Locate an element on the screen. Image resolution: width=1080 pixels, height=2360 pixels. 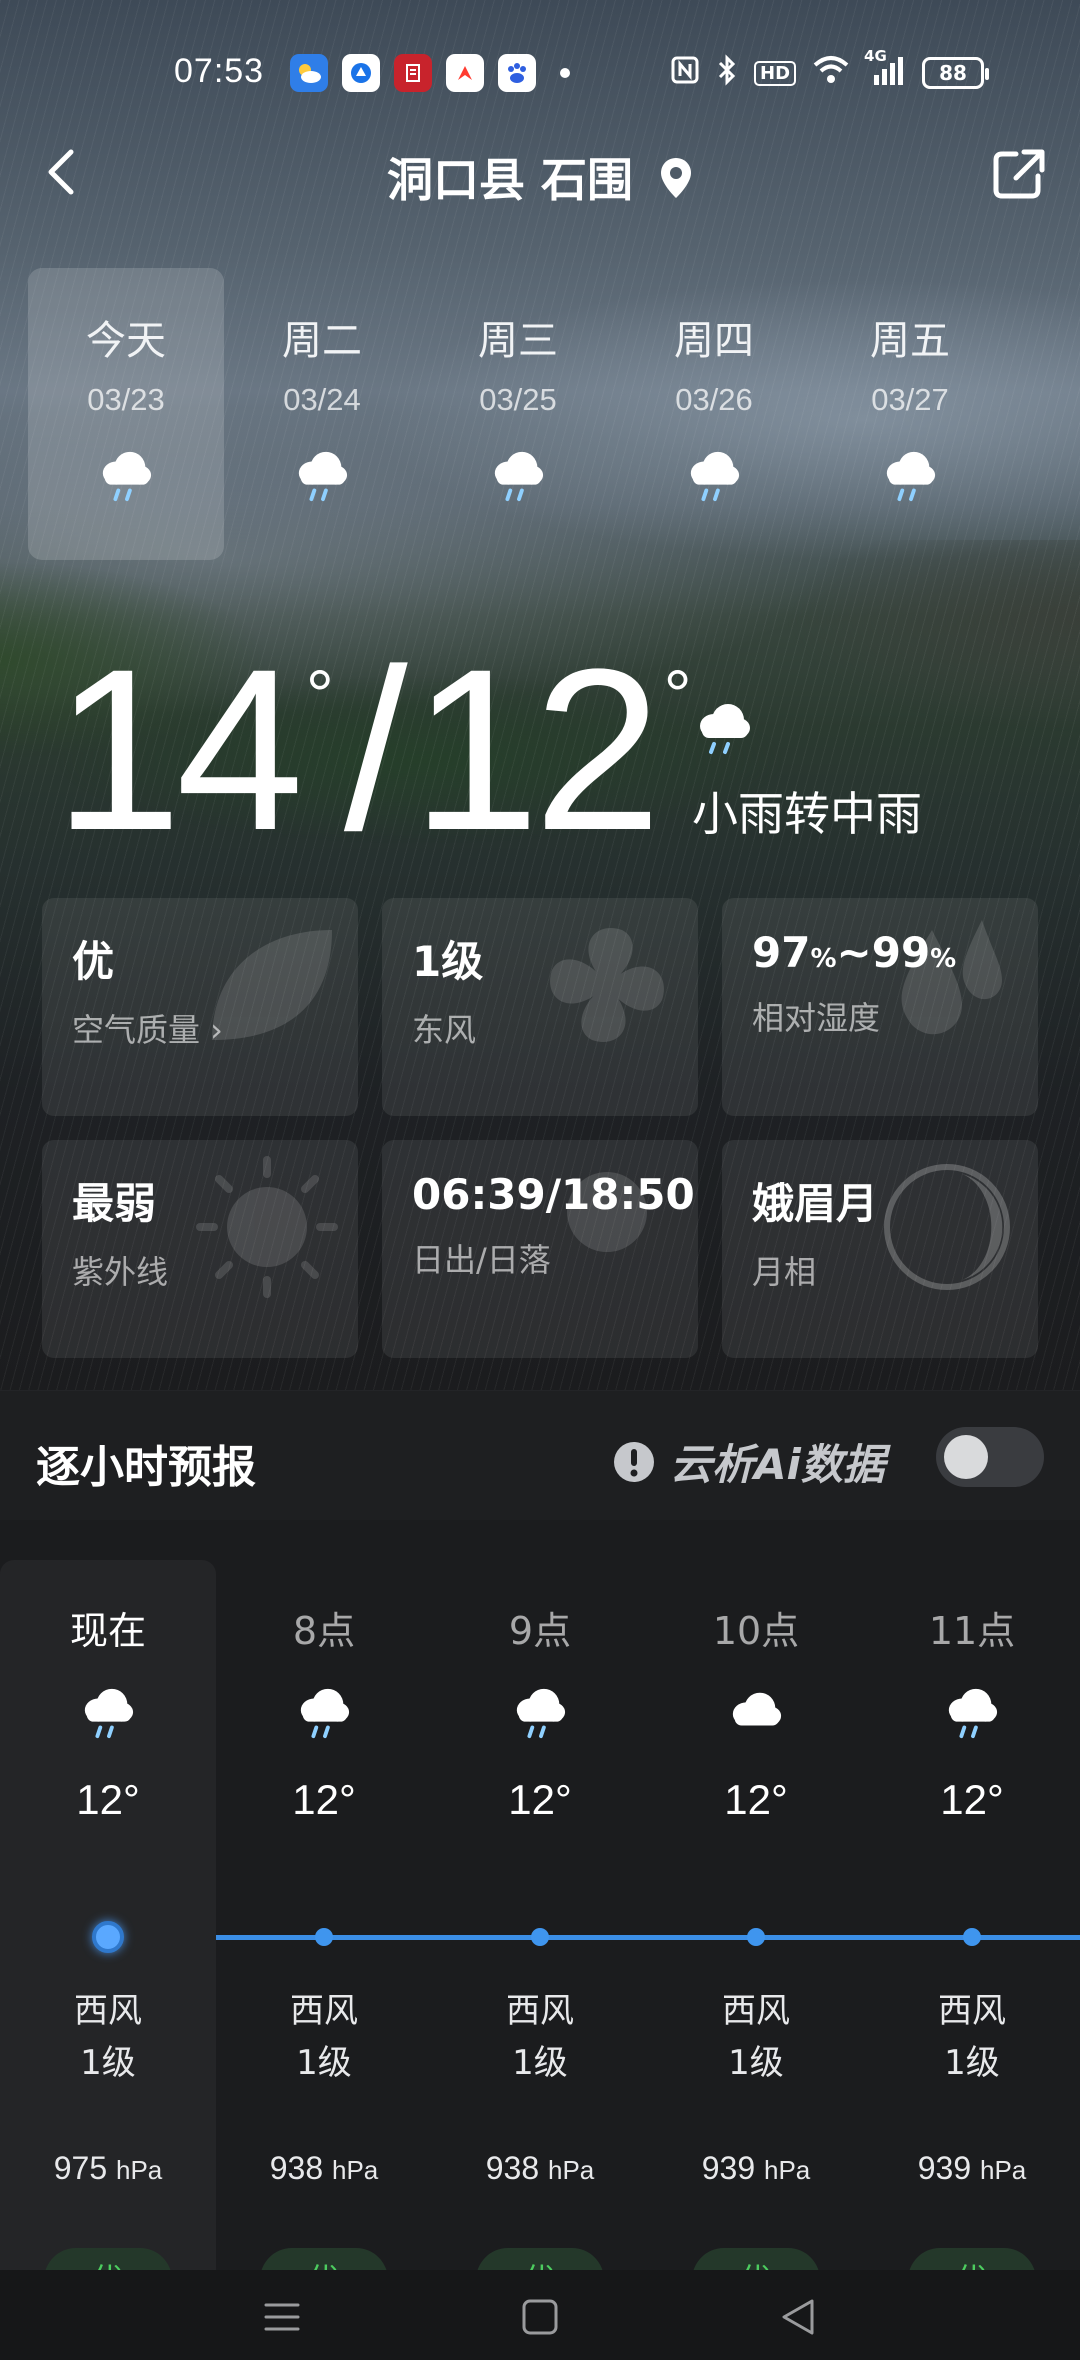
hourly-item: 11点 12° 西风 1级 939 hPa 优 is located at coordinates (972, 1915).